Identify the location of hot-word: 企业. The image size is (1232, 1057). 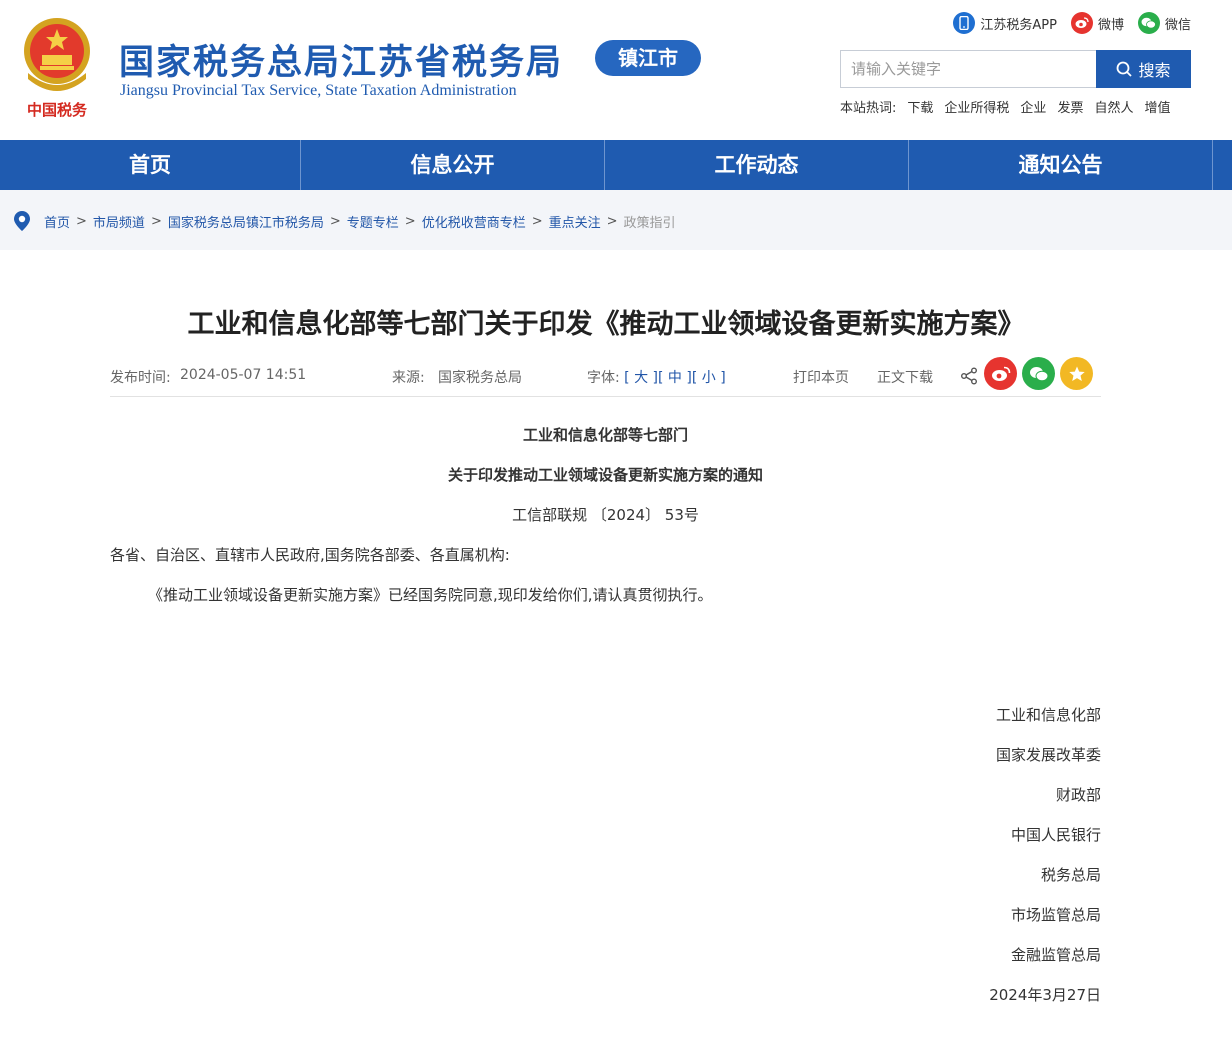
(1033, 106).